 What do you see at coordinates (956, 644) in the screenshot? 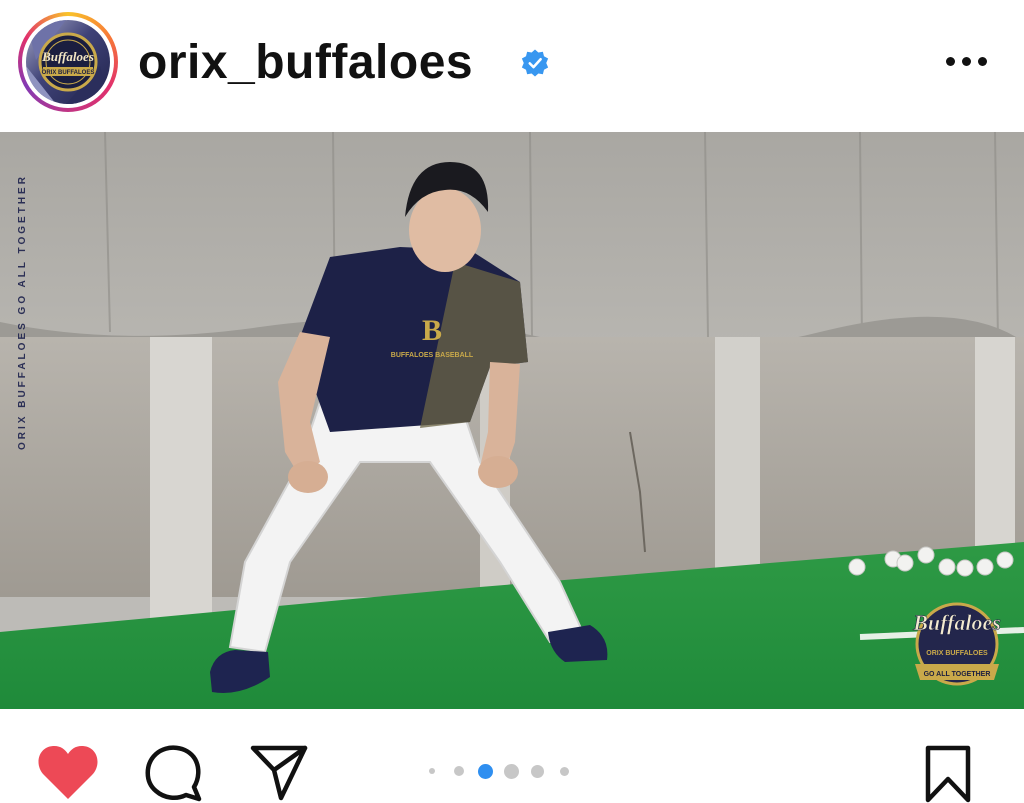
I see `buffaloes-watermark-logo: Buffaloes ORIX BUFFALOES GO ALL TOGETHER` at bounding box center [956, 644].